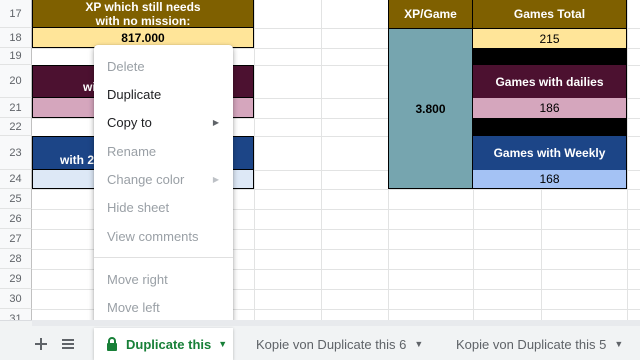  What do you see at coordinates (550, 153) in the screenshot?
I see `games-weekly-header: Games with Weekly` at bounding box center [550, 153].